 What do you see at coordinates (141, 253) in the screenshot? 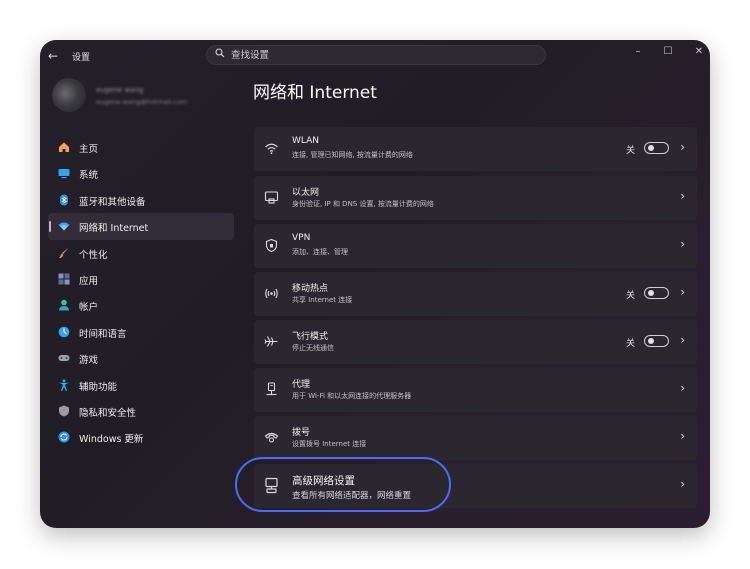
I see `sidebar-item-personalization: 个性化` at bounding box center [141, 253].